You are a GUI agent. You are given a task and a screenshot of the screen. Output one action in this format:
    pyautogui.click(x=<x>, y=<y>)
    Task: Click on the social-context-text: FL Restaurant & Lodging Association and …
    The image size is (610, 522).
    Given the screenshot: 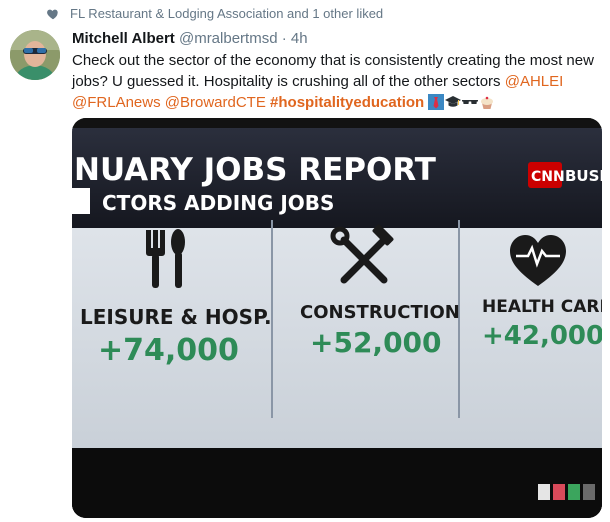 What is the action you would take?
    pyautogui.click(x=226, y=13)
    